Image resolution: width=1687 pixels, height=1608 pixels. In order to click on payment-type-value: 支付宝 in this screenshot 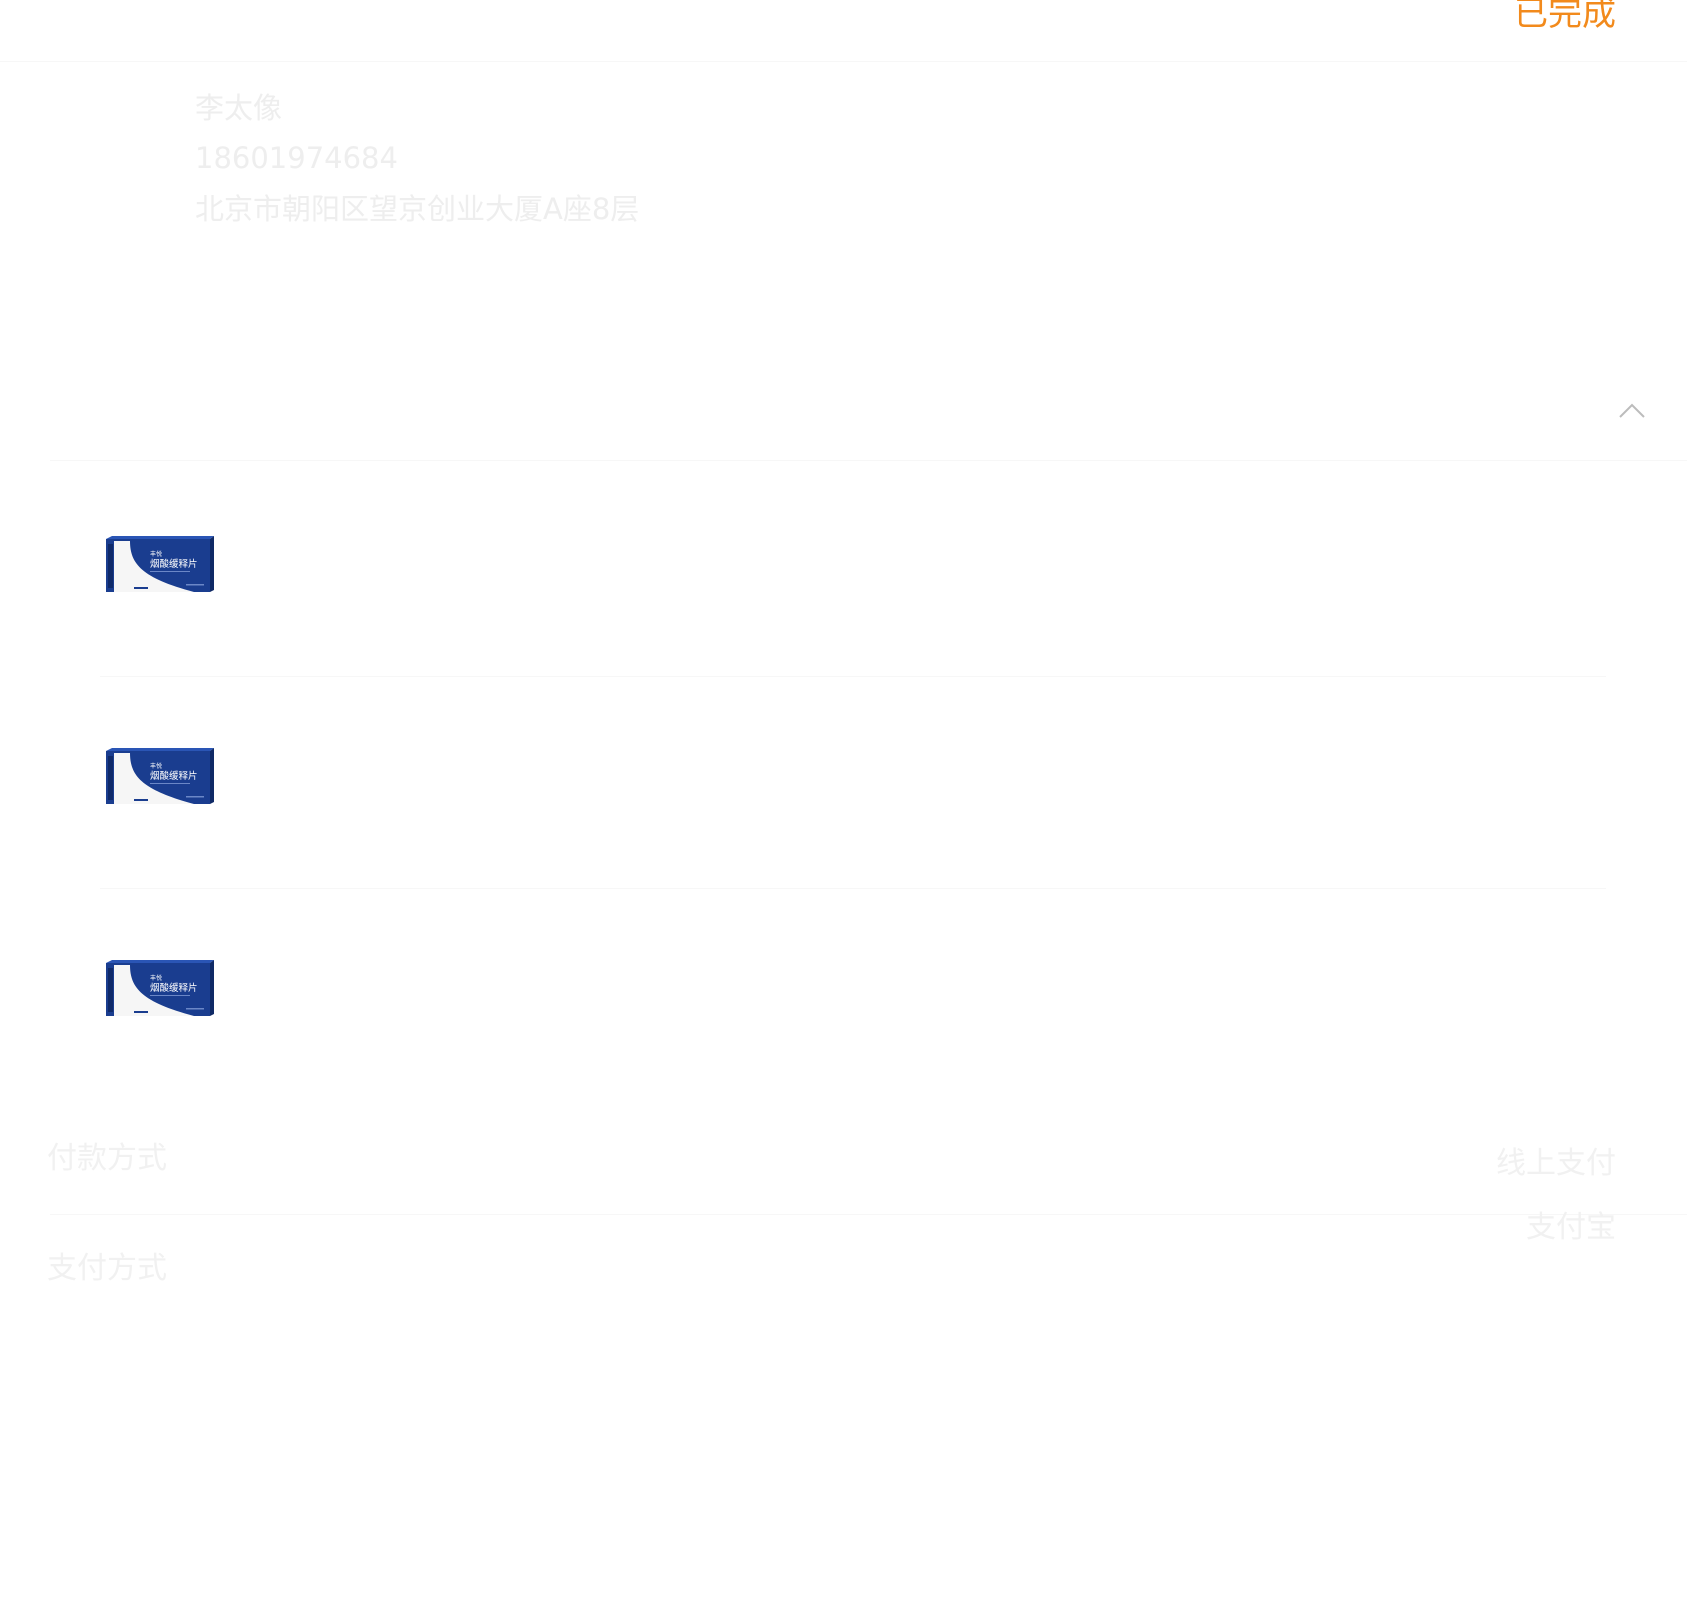, I will do `click(1571, 1227)`.